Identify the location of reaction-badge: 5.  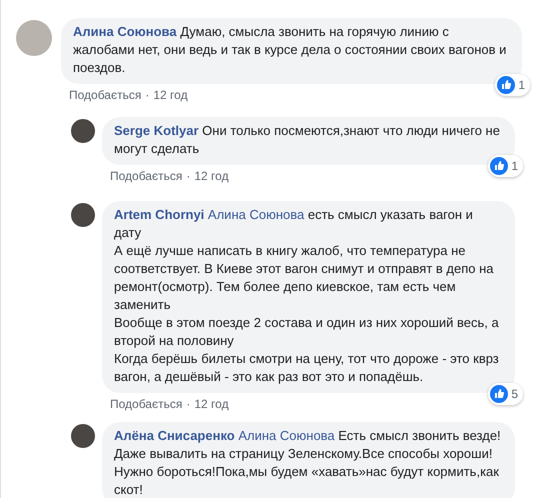
(505, 394).